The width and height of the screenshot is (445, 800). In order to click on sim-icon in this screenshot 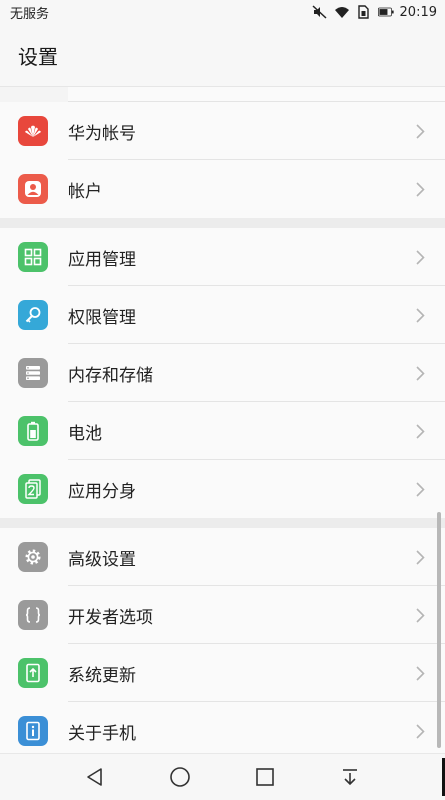, I will do `click(364, 12)`.